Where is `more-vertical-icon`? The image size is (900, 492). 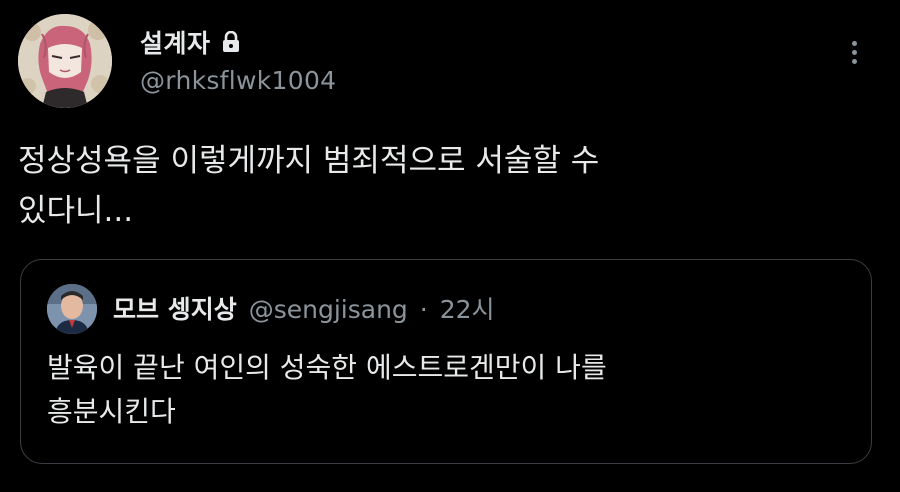 more-vertical-icon is located at coordinates (854, 52).